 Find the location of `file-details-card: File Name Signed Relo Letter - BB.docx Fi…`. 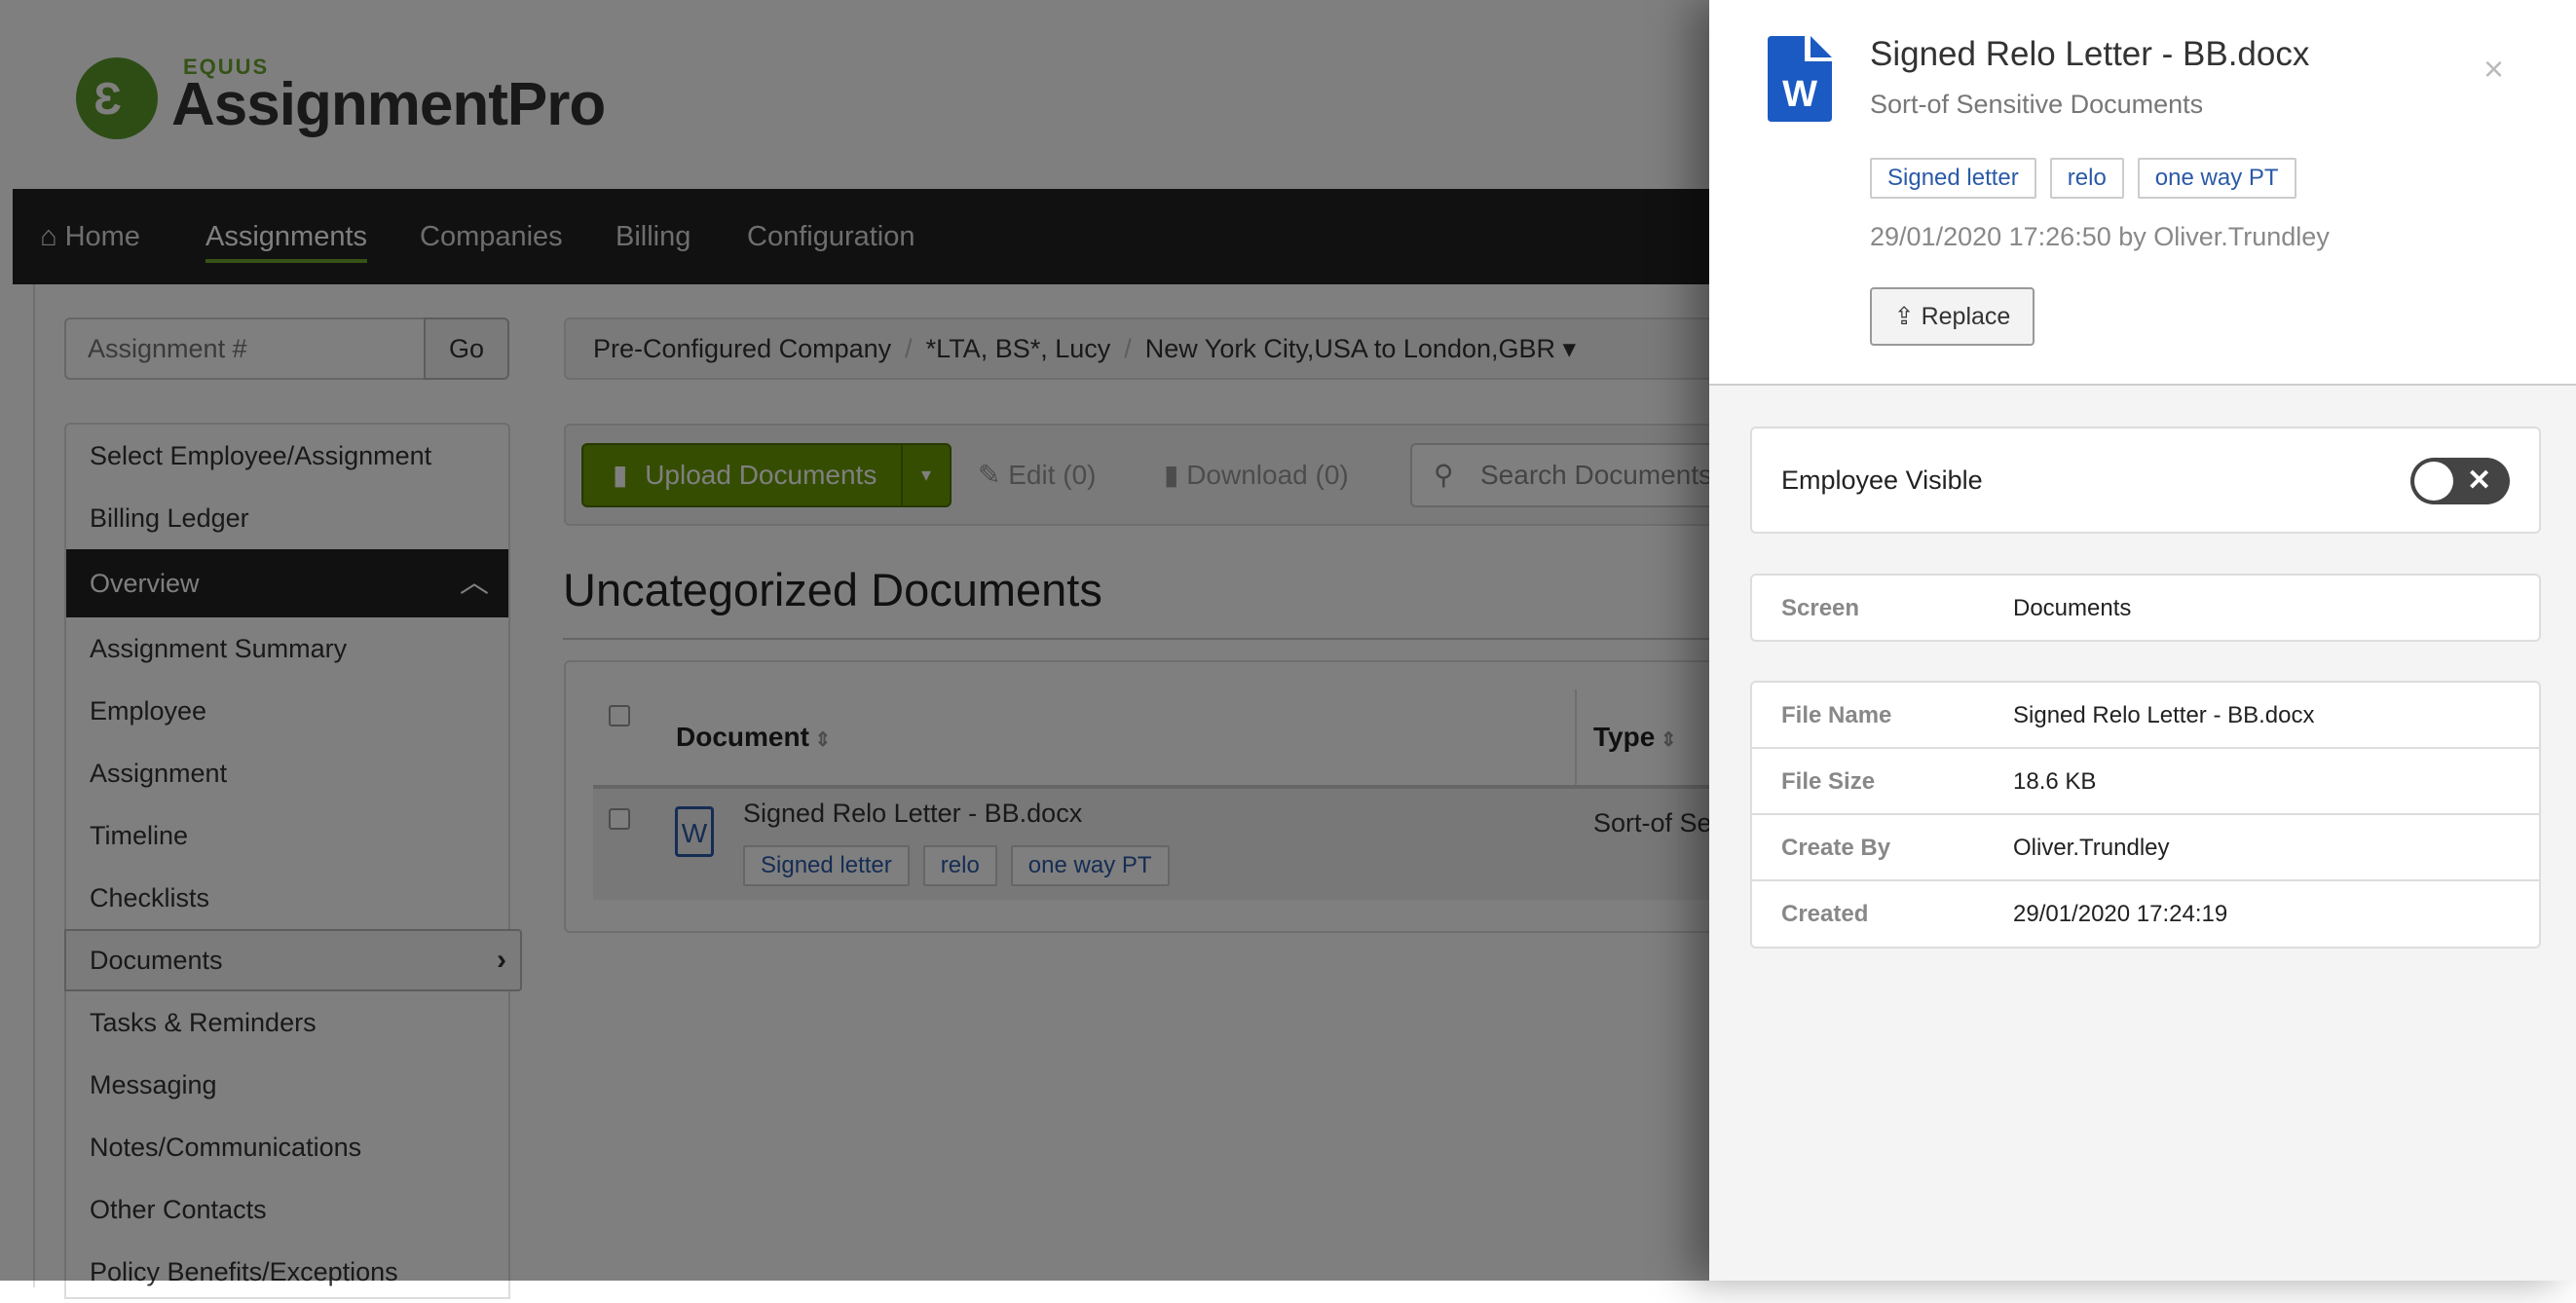

file-details-card: File Name Signed Relo Letter - BB.docx Fi… is located at coordinates (2145, 815).